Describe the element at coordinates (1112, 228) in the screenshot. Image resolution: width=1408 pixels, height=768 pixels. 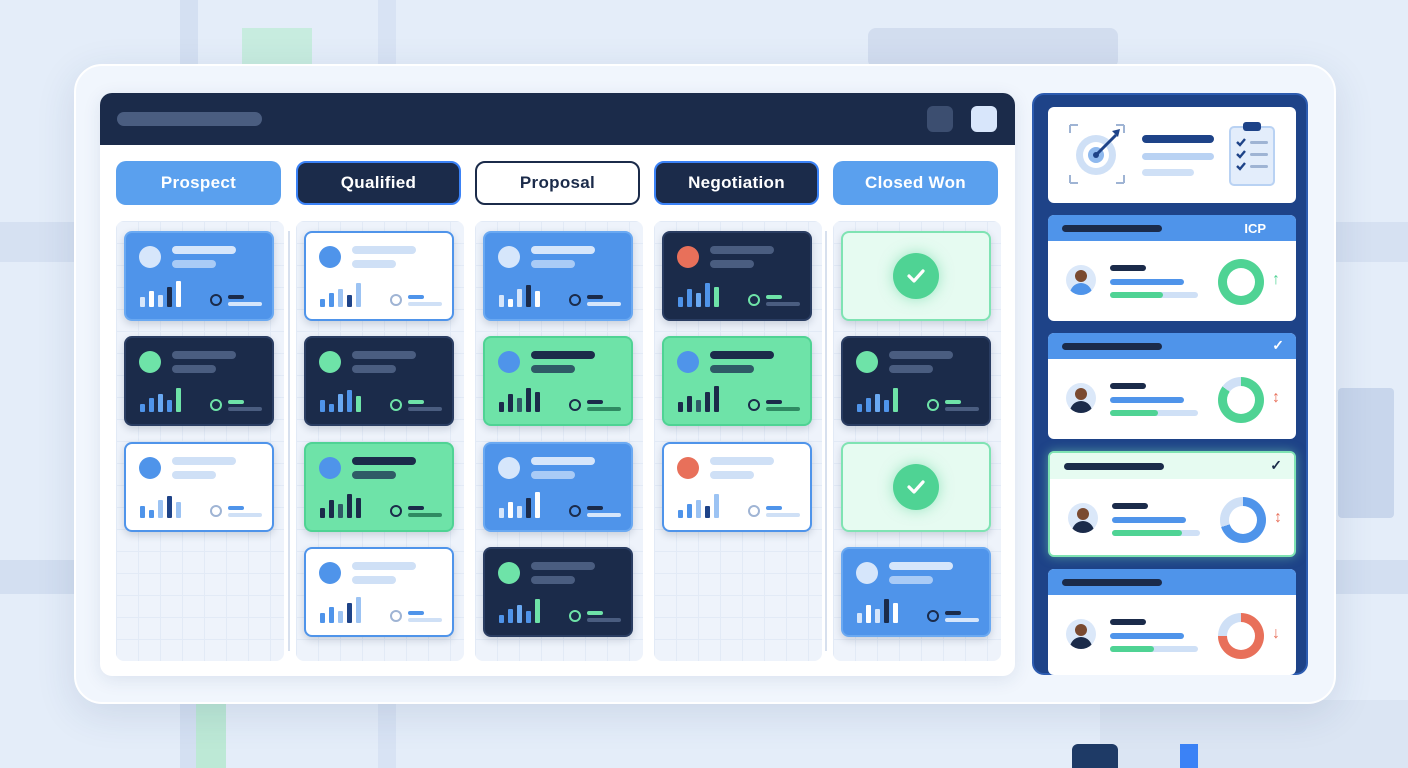
I see `account-title-placeholder` at that location.